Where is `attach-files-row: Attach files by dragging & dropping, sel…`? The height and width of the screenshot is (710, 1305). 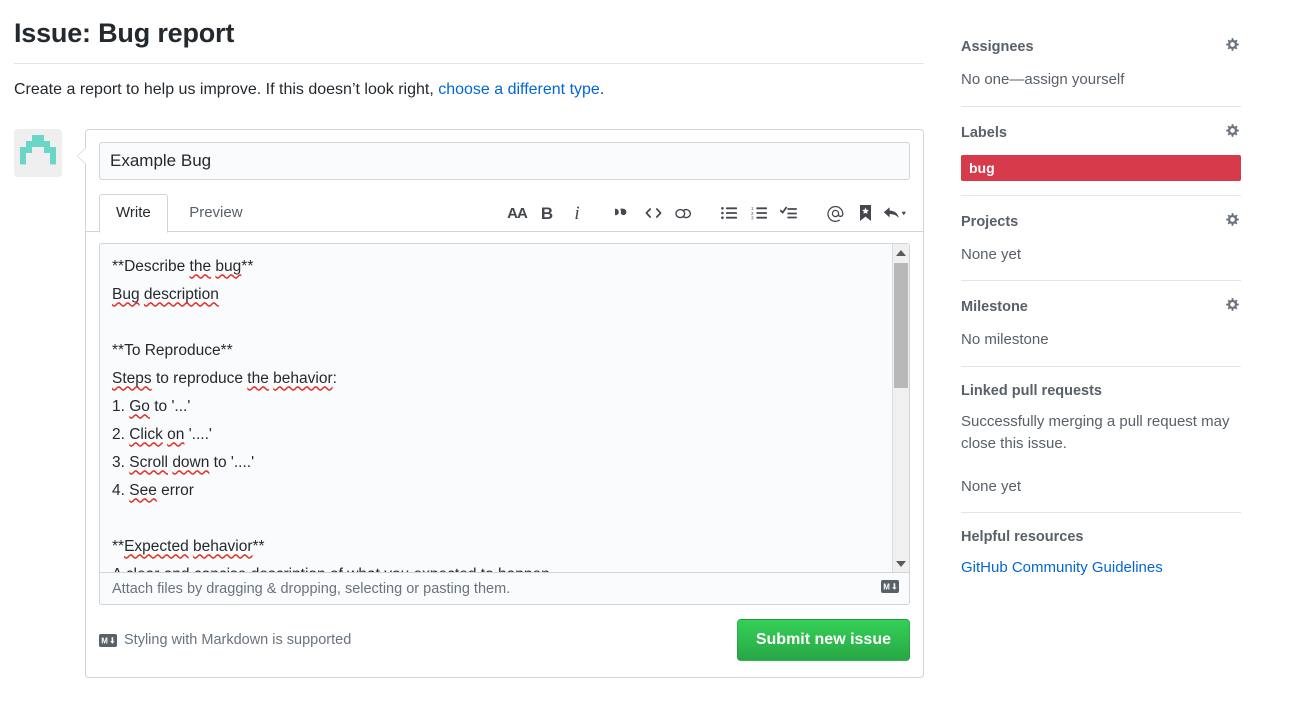 attach-files-row: Attach files by dragging & dropping, sel… is located at coordinates (504, 589).